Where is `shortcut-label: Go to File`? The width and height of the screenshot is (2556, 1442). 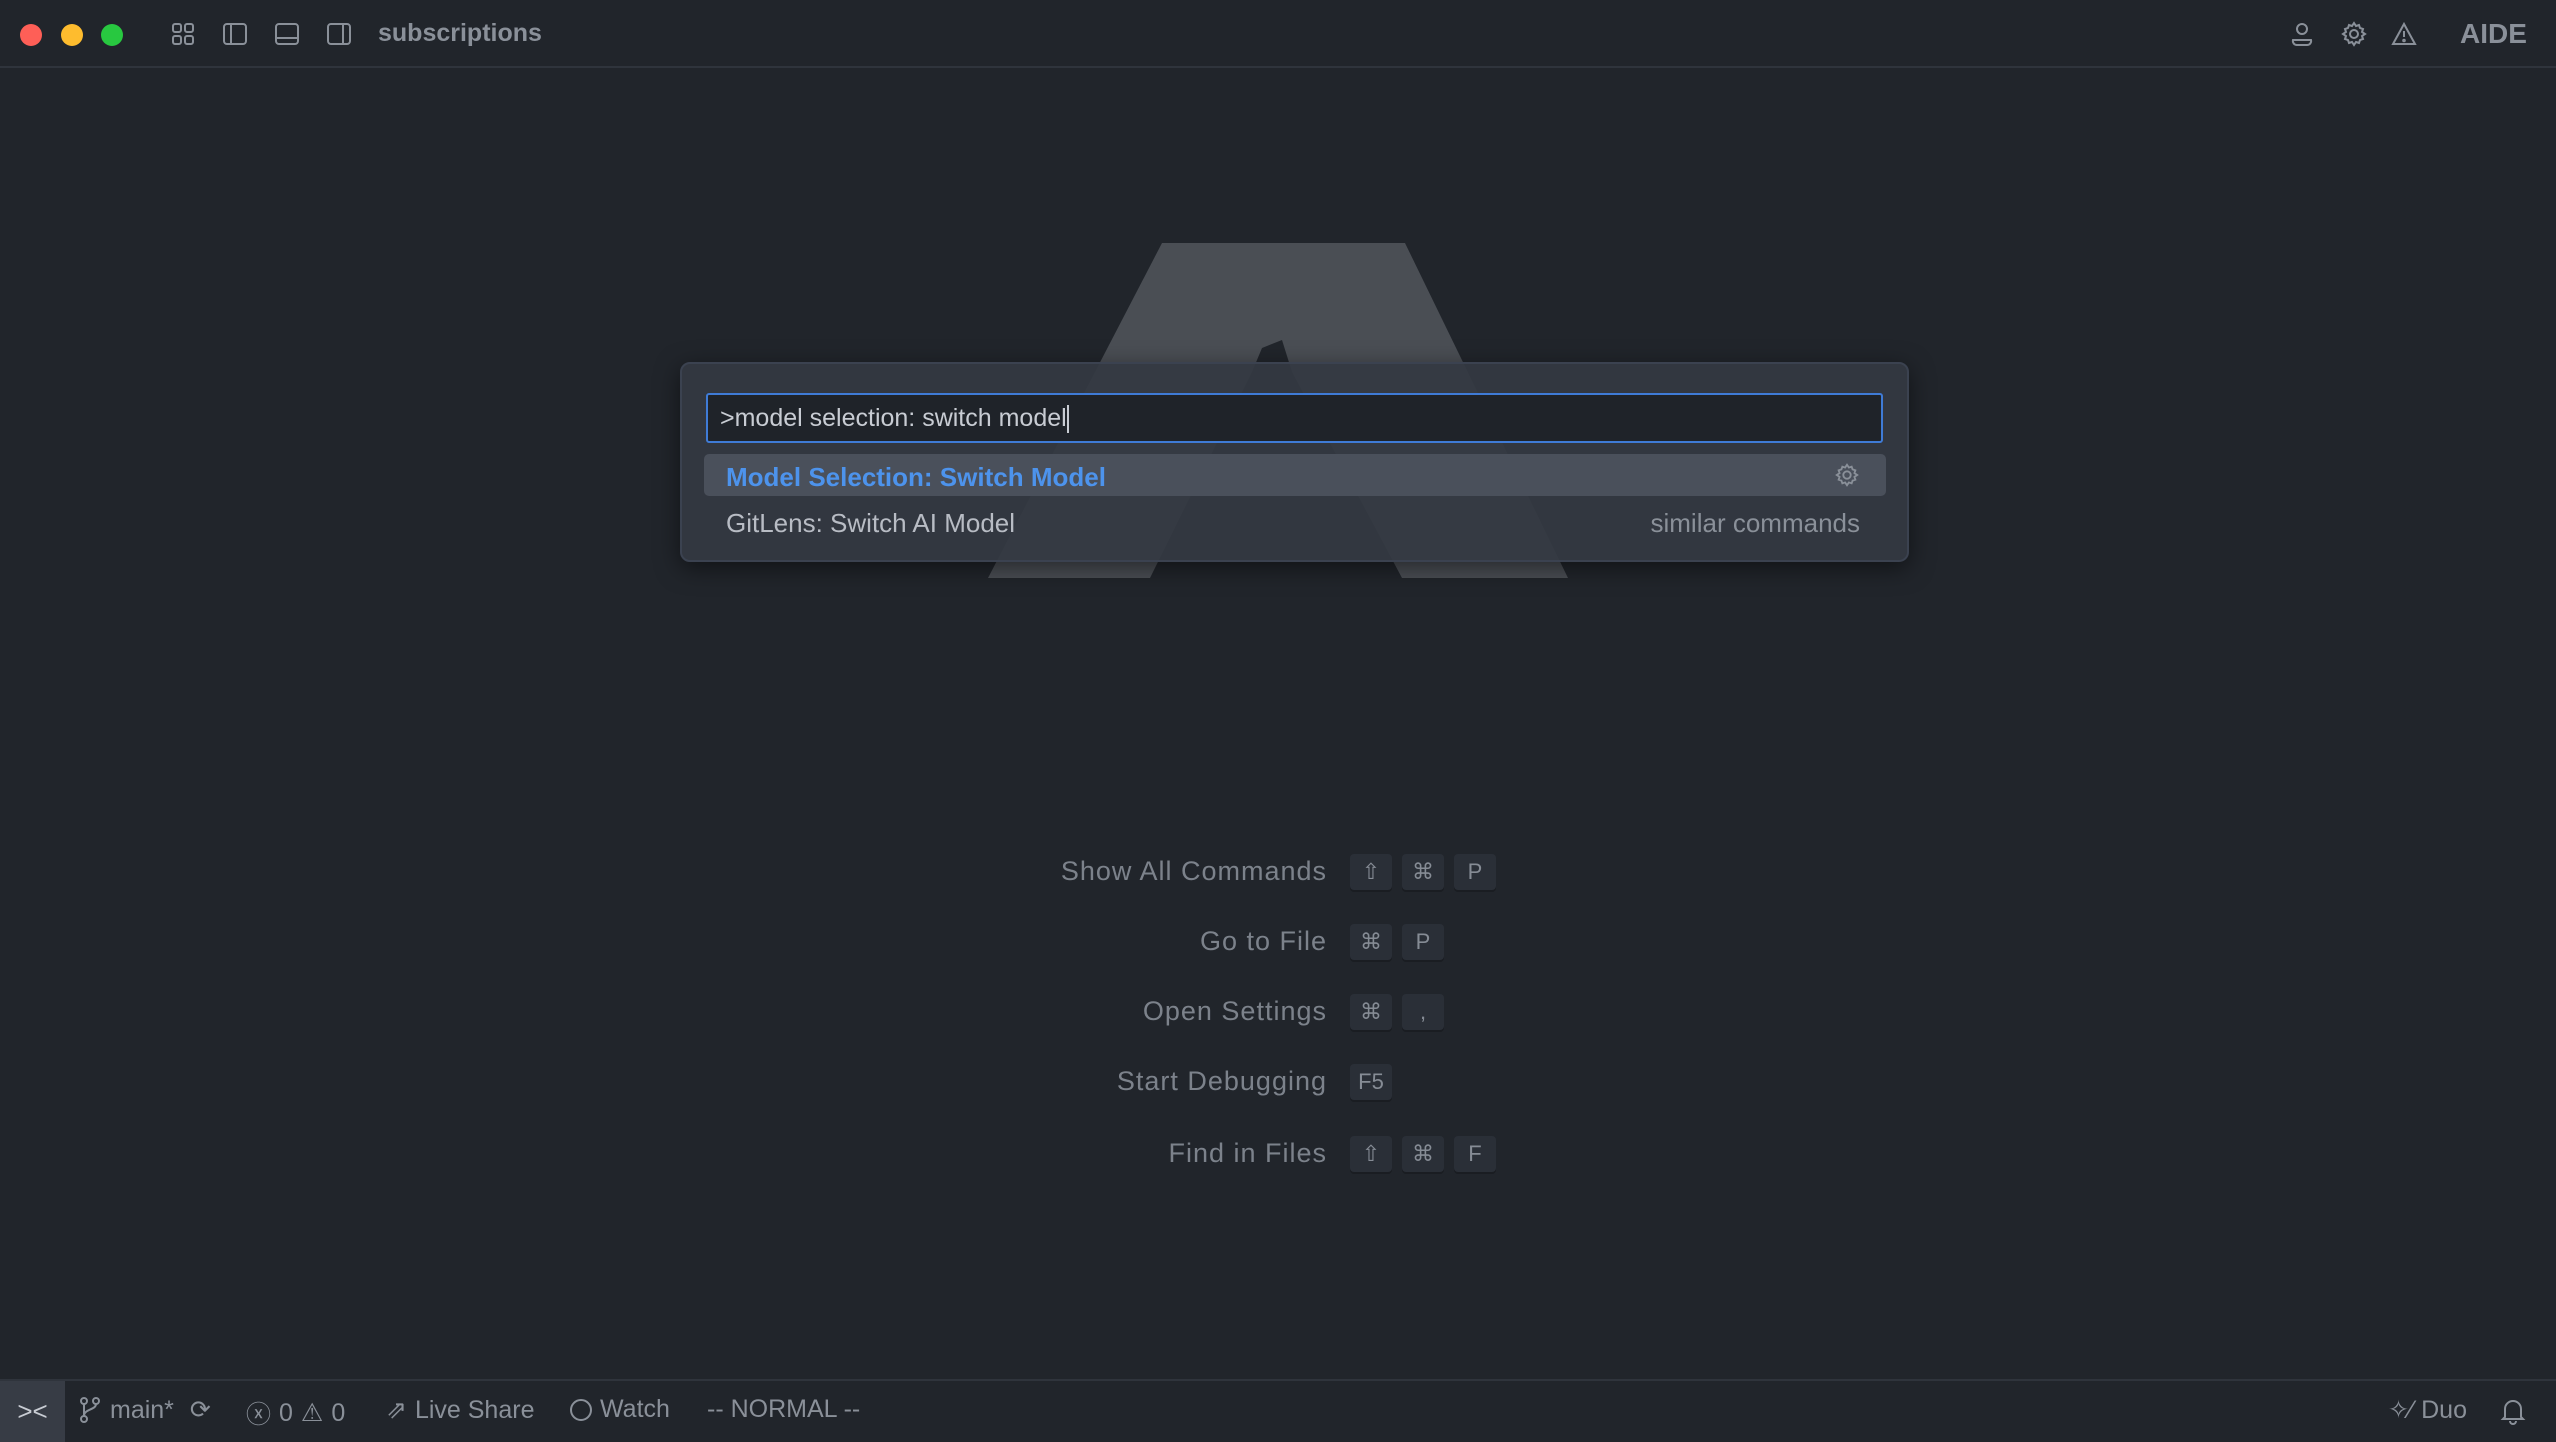 shortcut-label: Go to File is located at coordinates (1263, 941).